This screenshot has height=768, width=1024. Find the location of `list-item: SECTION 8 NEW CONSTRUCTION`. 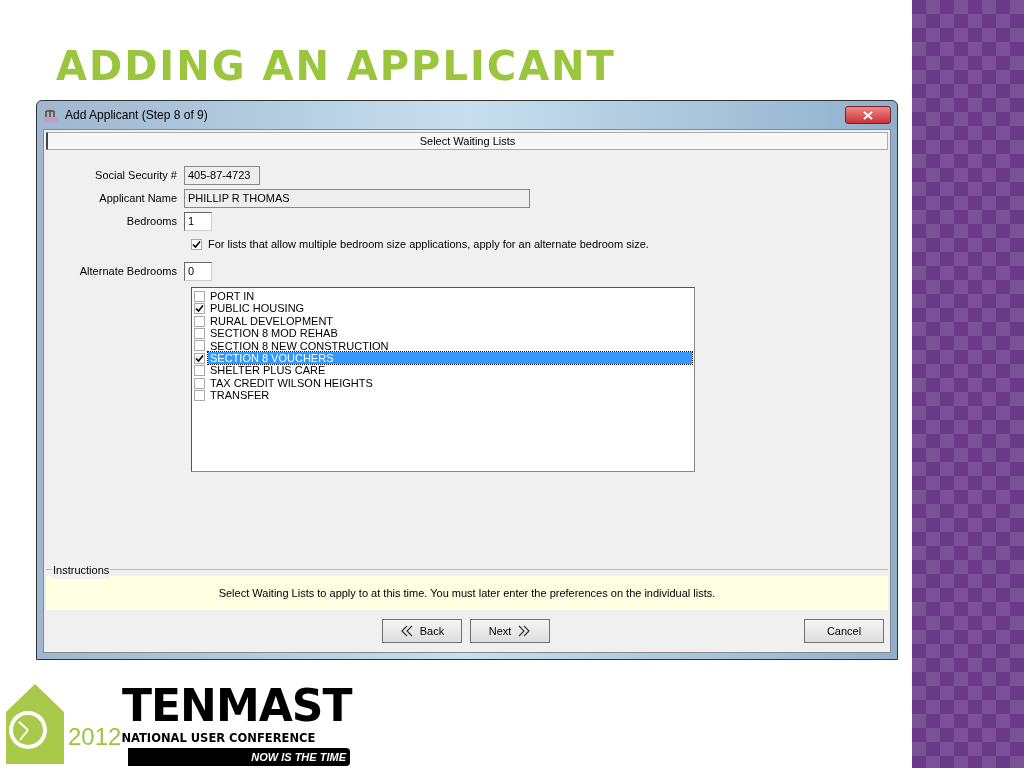

list-item: SECTION 8 NEW CONSTRUCTION is located at coordinates (299, 346).